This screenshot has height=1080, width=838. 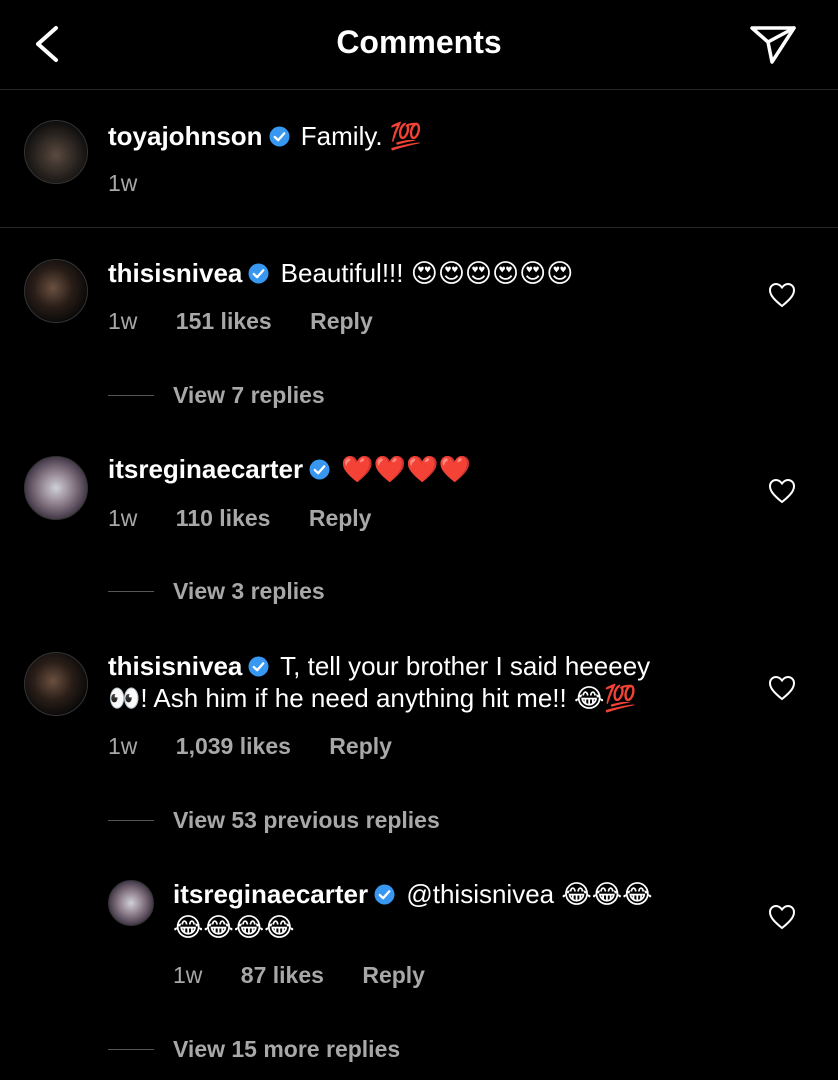 What do you see at coordinates (406, 470) in the screenshot?
I see `red-heart-emoji-icon: ❤️❤️❤️❤️` at bounding box center [406, 470].